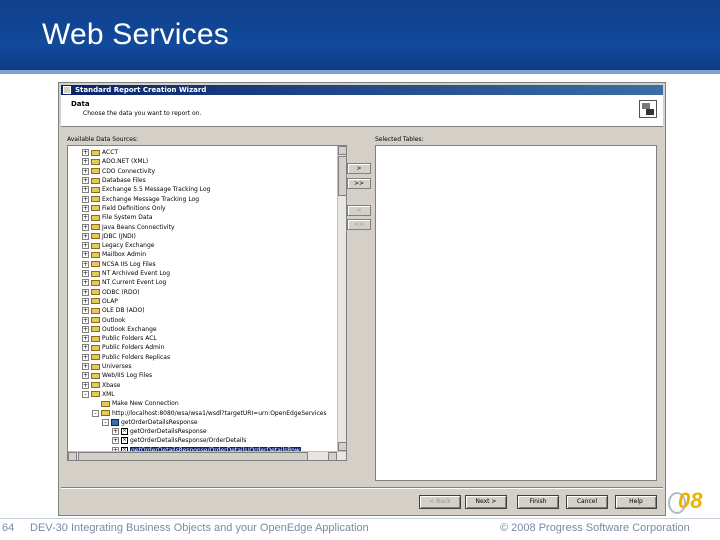 This screenshot has height=540, width=720. I want to click on tree-horizontal-scrollbar, so click(207, 455).